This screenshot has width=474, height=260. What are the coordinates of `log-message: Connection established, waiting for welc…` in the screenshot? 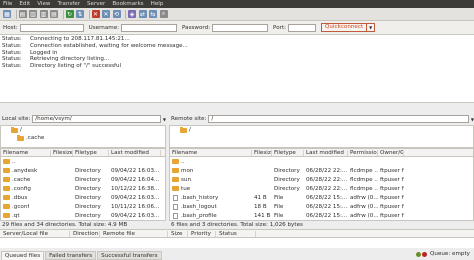 It's located at (109, 45).